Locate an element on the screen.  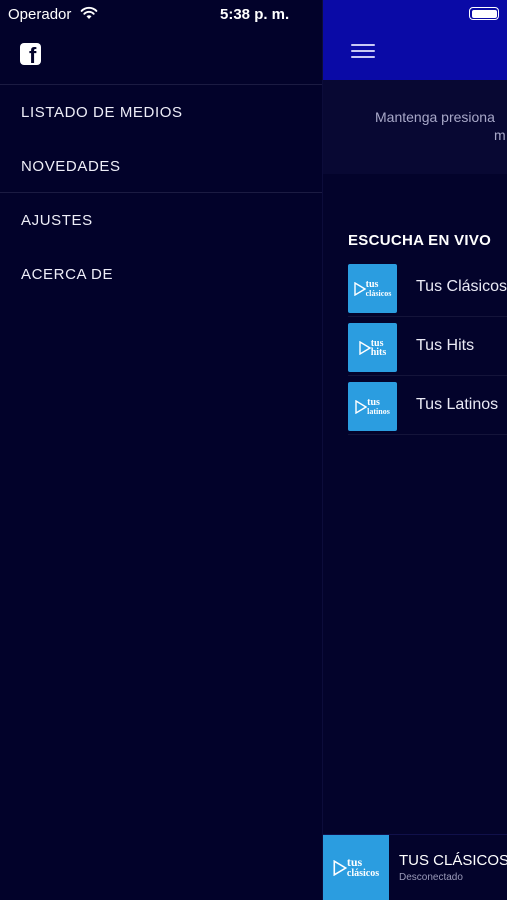
logo-text-bottom: latinos is located at coordinates (378, 411).